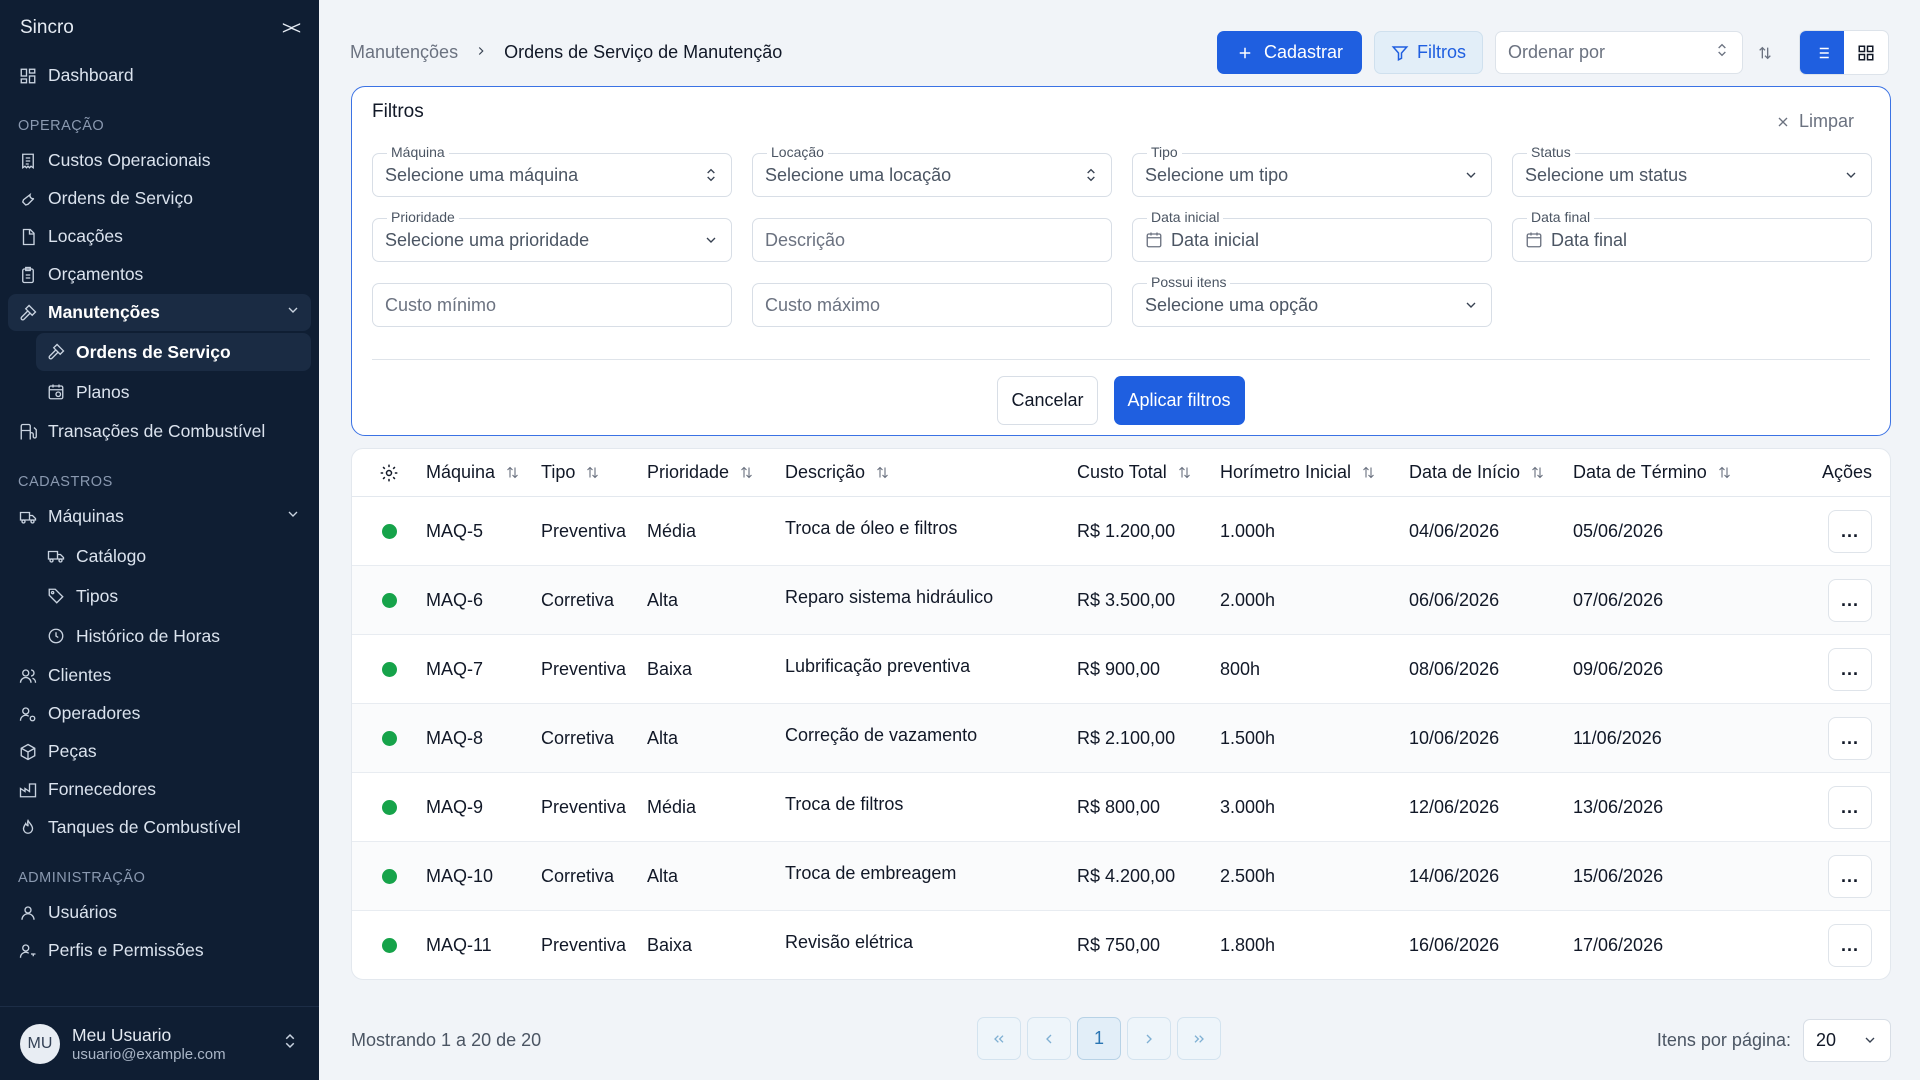 The image size is (1920, 1080). I want to click on calendar-icon, so click(1538, 240).